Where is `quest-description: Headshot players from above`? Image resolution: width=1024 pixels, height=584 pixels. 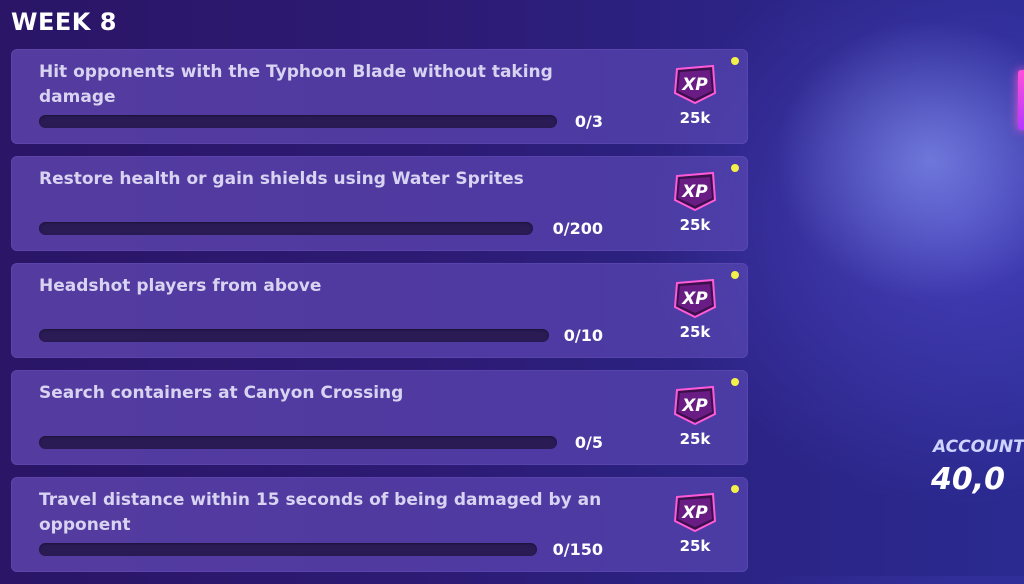
quest-description: Headshot players from above is located at coordinates (180, 286).